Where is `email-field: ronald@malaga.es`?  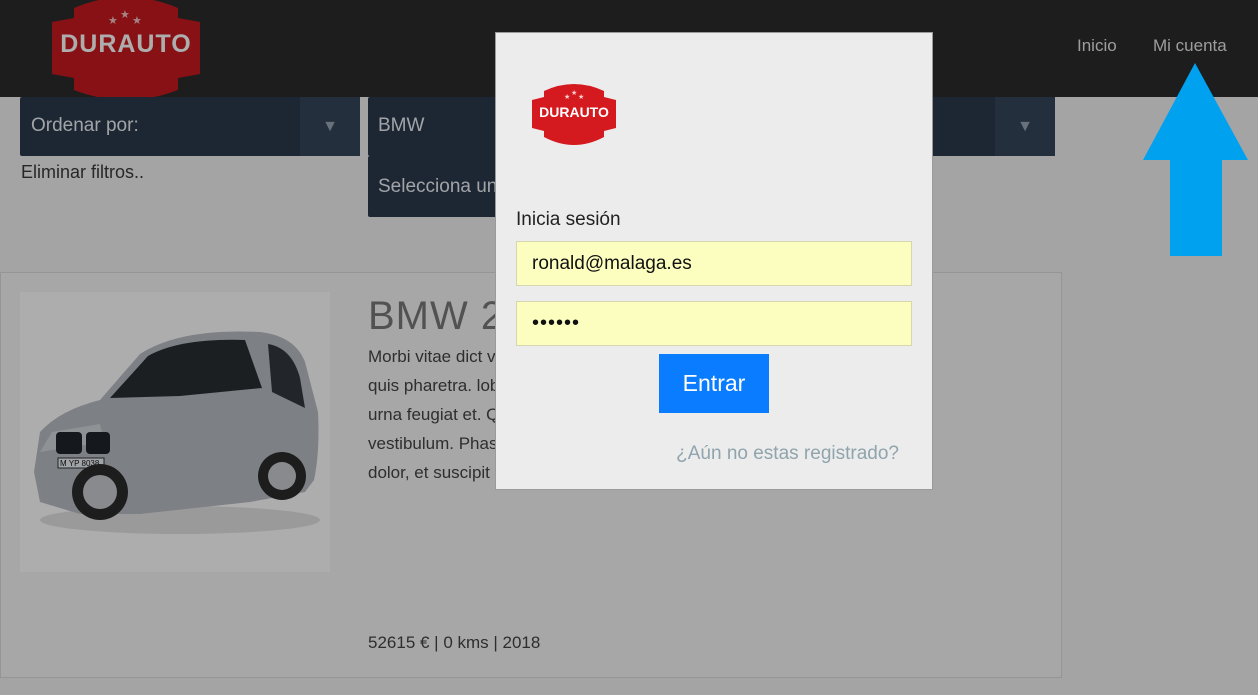 email-field: ronald@malaga.es is located at coordinates (714, 263).